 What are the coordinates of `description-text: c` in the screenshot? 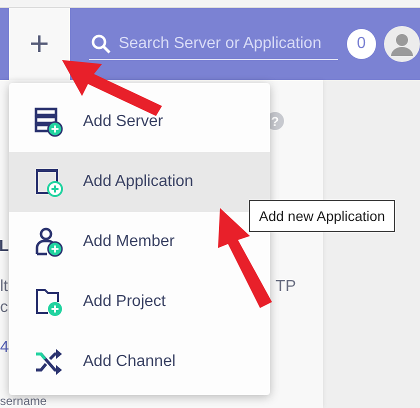 It's located at (4, 308).